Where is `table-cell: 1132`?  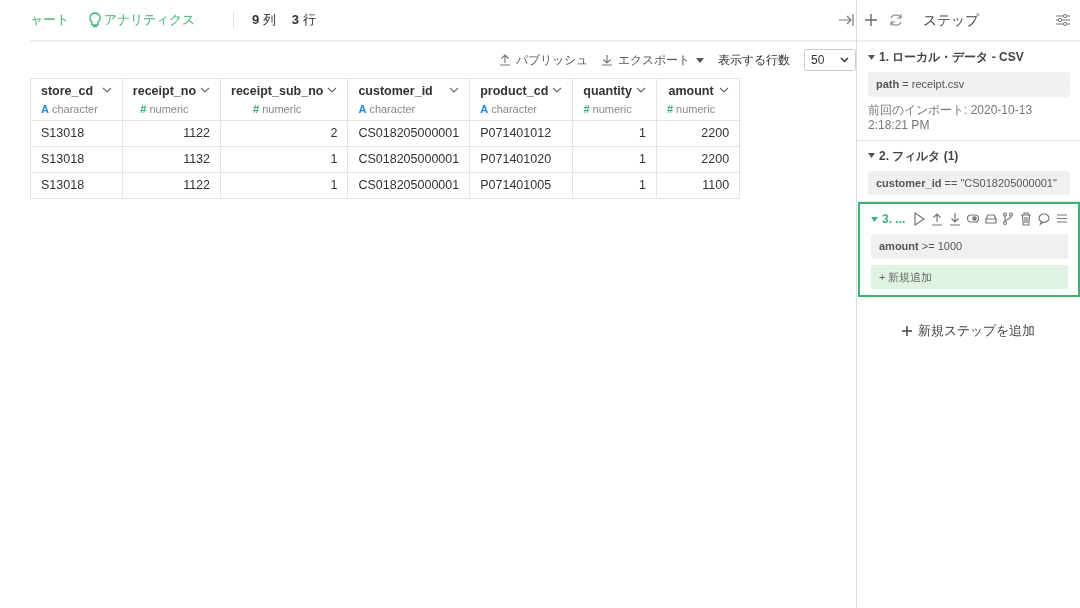
table-cell: 1132 is located at coordinates (197, 159).